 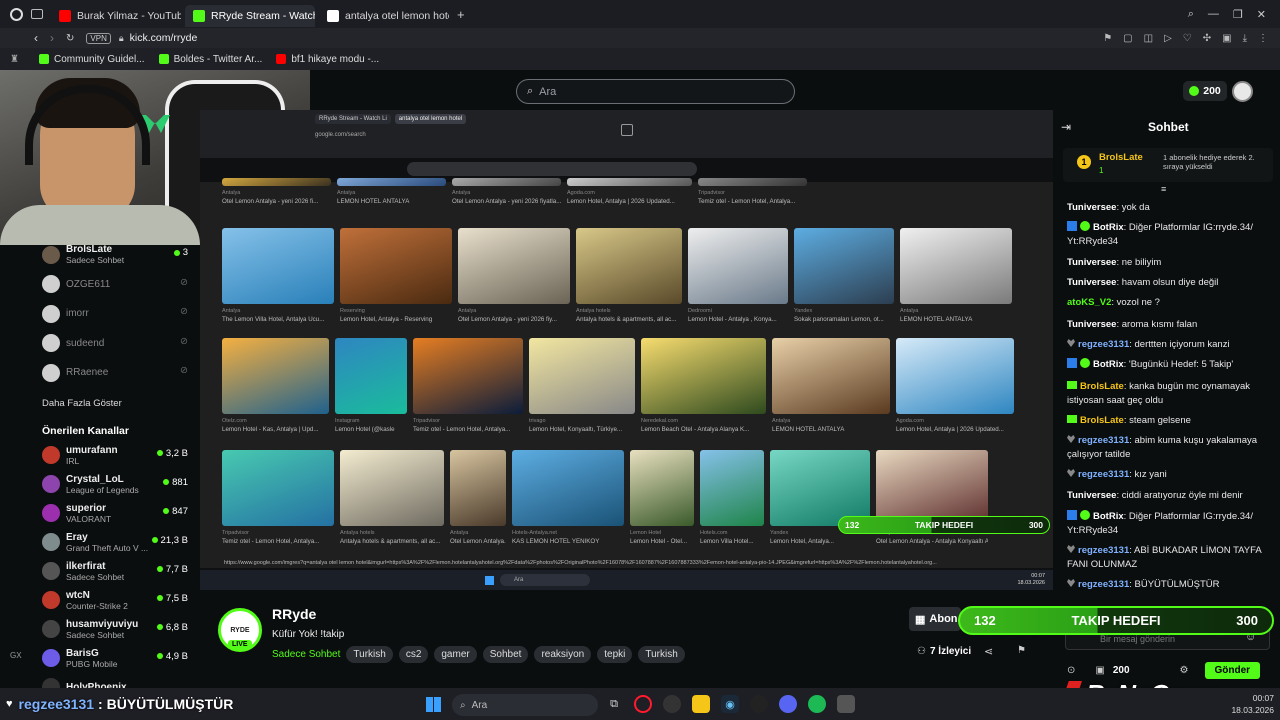 I want to click on share-icon: ⋖, so click(x=988, y=651).